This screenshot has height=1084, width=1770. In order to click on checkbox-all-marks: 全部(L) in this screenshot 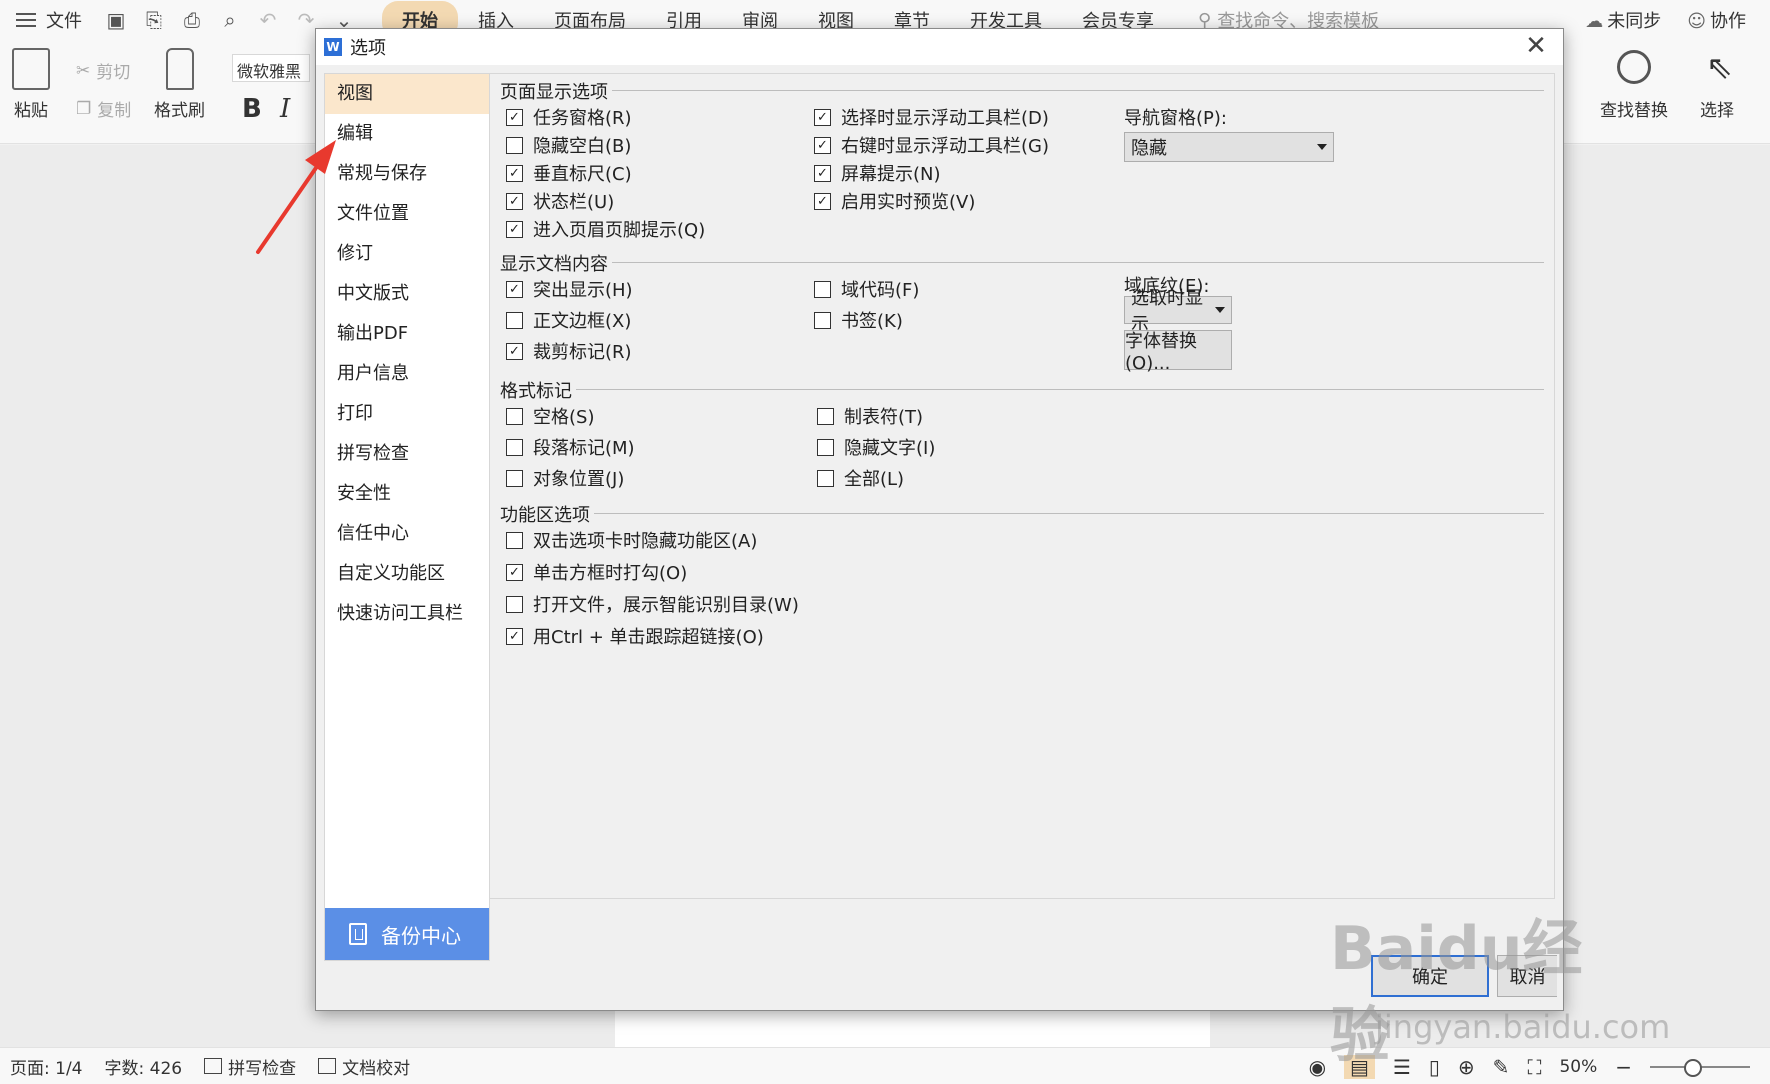, I will do `click(860, 478)`.